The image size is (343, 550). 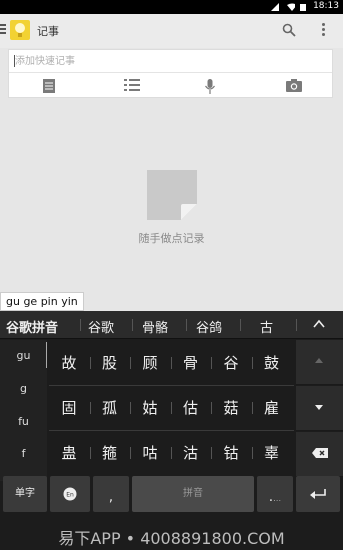 I want to click on backspace-icon, so click(x=320, y=453).